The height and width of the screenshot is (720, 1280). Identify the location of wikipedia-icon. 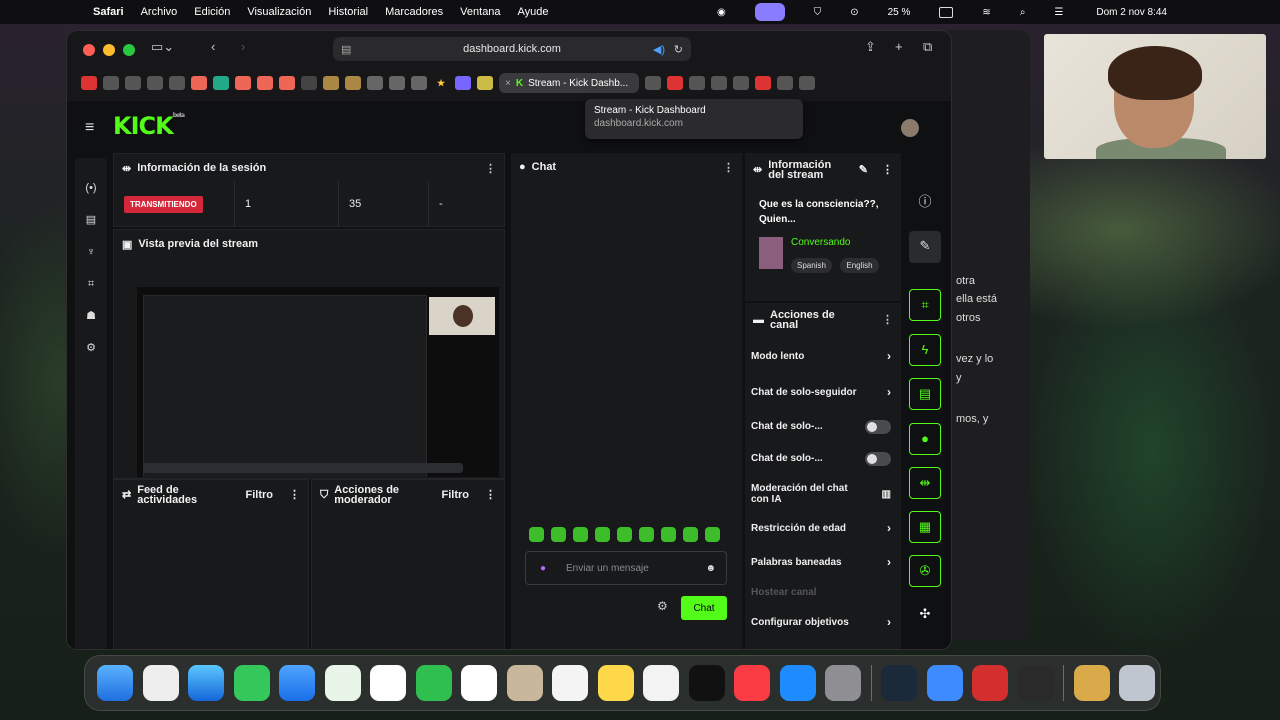
(309, 83).